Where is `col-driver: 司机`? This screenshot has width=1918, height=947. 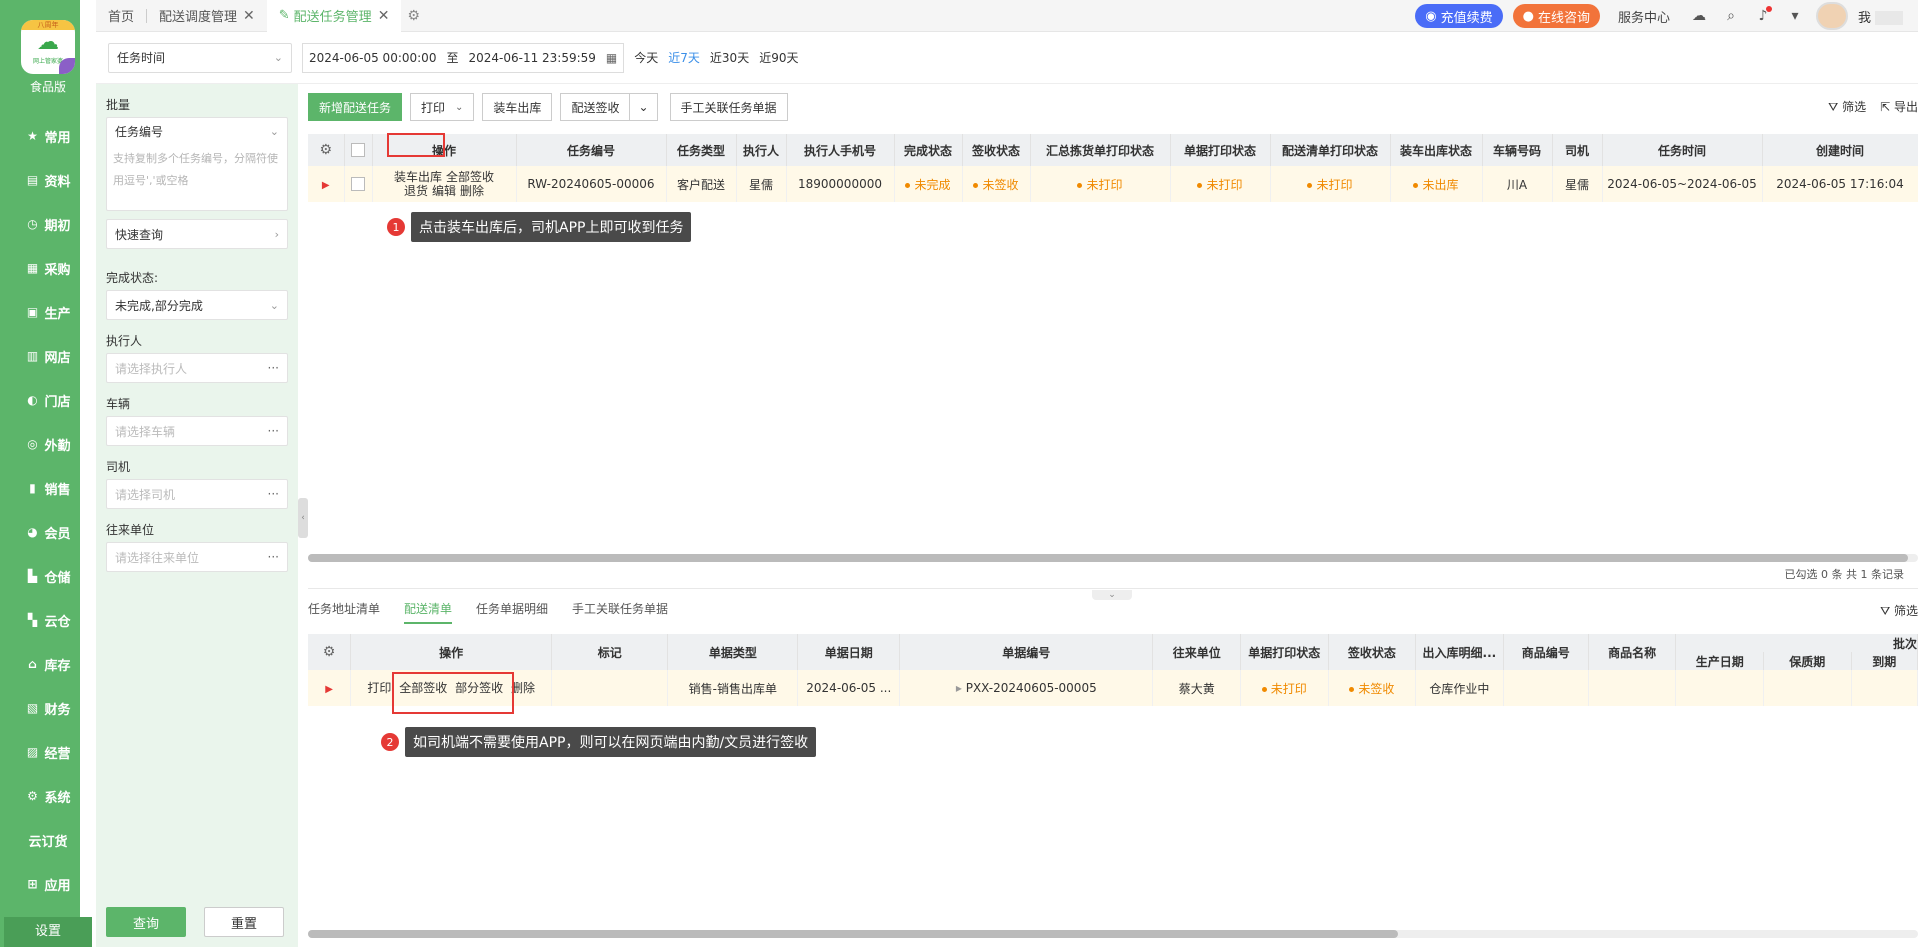
col-driver: 司机 is located at coordinates (1577, 150).